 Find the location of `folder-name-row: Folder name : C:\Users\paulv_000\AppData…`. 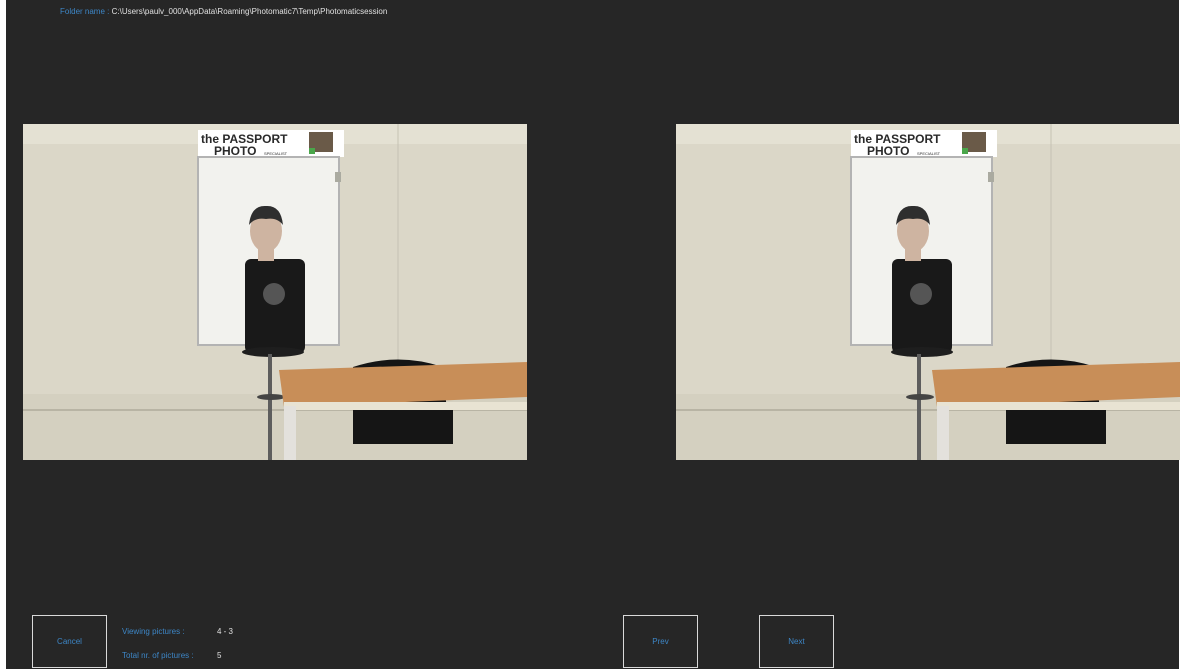

folder-name-row: Folder name : C:\Users\paulv_000\AppData… is located at coordinates (223, 11).